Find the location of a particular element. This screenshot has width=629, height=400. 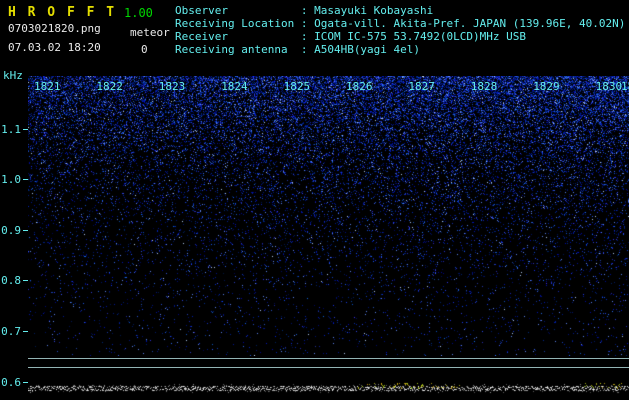

info-value: A504HB(yagi 4el) is located at coordinates (367, 49).